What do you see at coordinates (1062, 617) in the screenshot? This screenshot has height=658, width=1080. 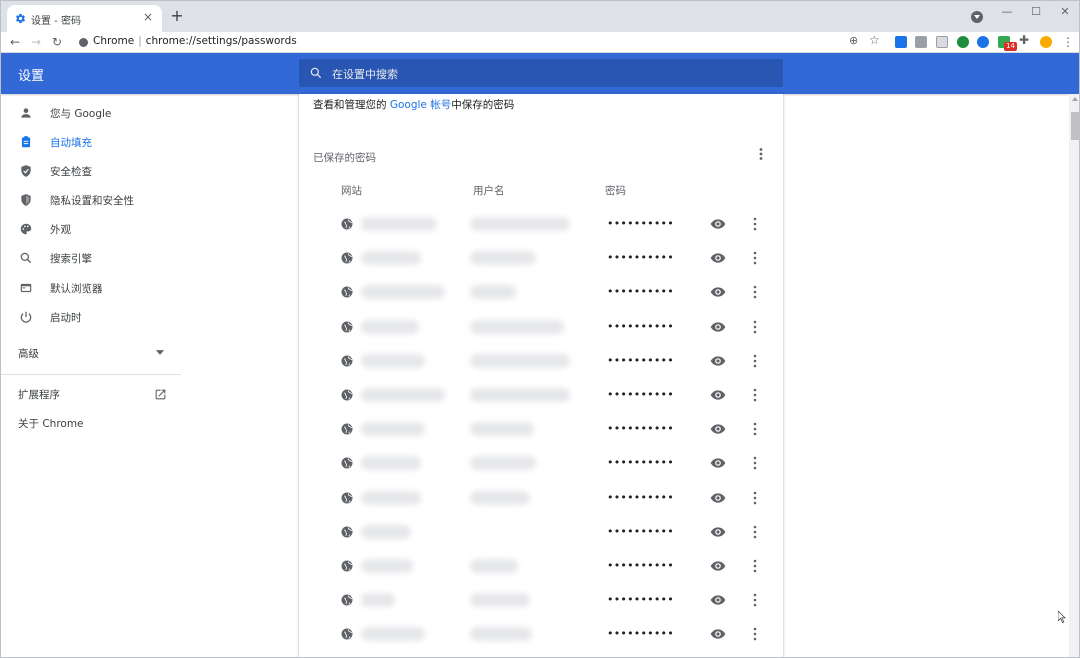 I see `mouse-cursor` at bounding box center [1062, 617].